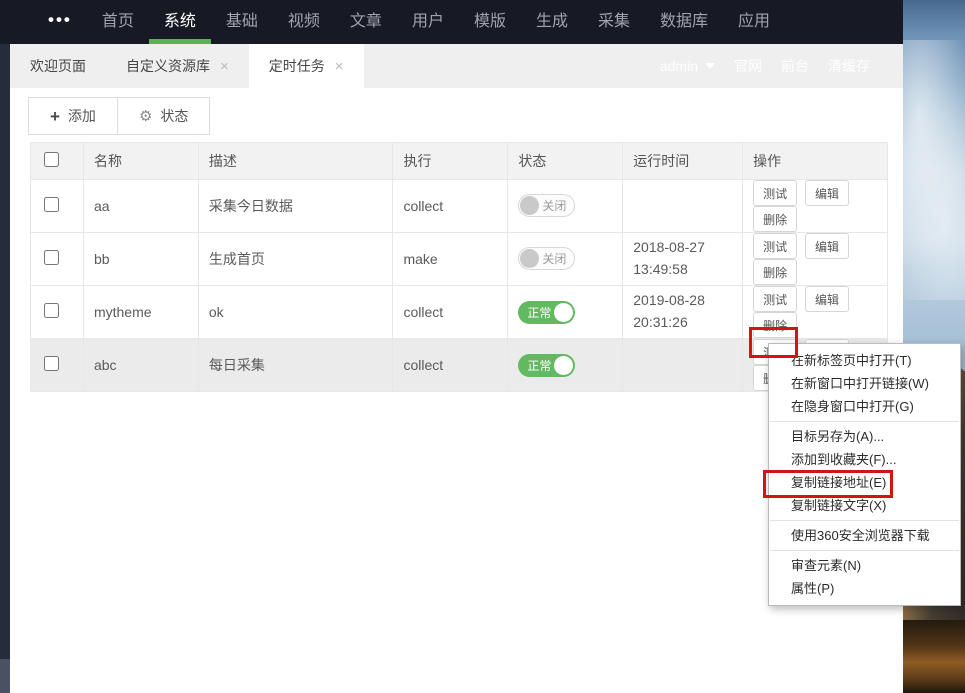 This screenshot has height=693, width=965. I want to click on nav-items: 首页 系统 基础 视频 文章 用户 模版 生成 采集 数据库 应用, so click(436, 22).